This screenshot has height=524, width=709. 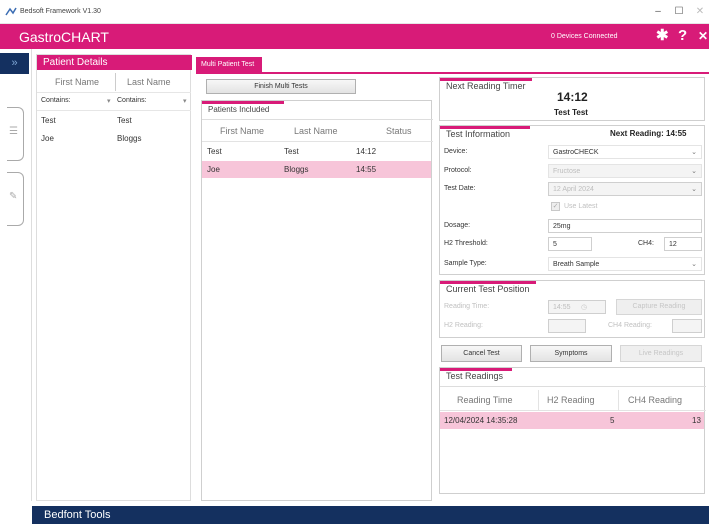 What do you see at coordinates (114, 92) in the screenshot?
I see `header-divider` at bounding box center [114, 92].